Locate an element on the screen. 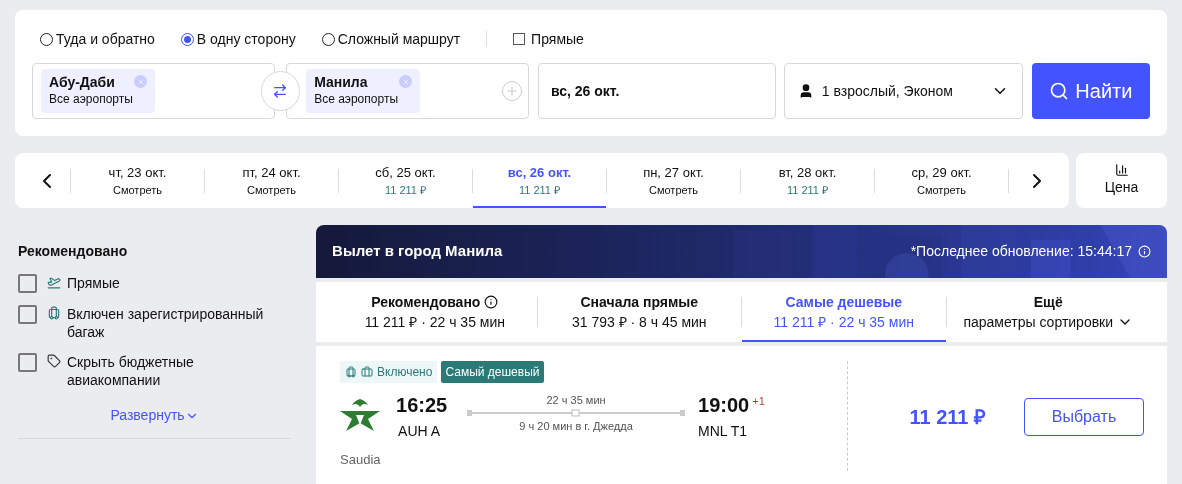 Image resolution: width=1182 pixels, height=484 pixels. sort-title: Ещё is located at coordinates (1048, 302).